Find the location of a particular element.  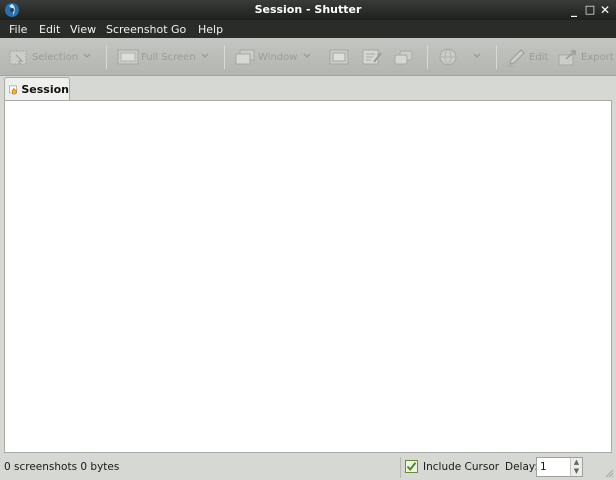

menu-bar: File Edit View Screenshot Go Help is located at coordinates (308, 29).